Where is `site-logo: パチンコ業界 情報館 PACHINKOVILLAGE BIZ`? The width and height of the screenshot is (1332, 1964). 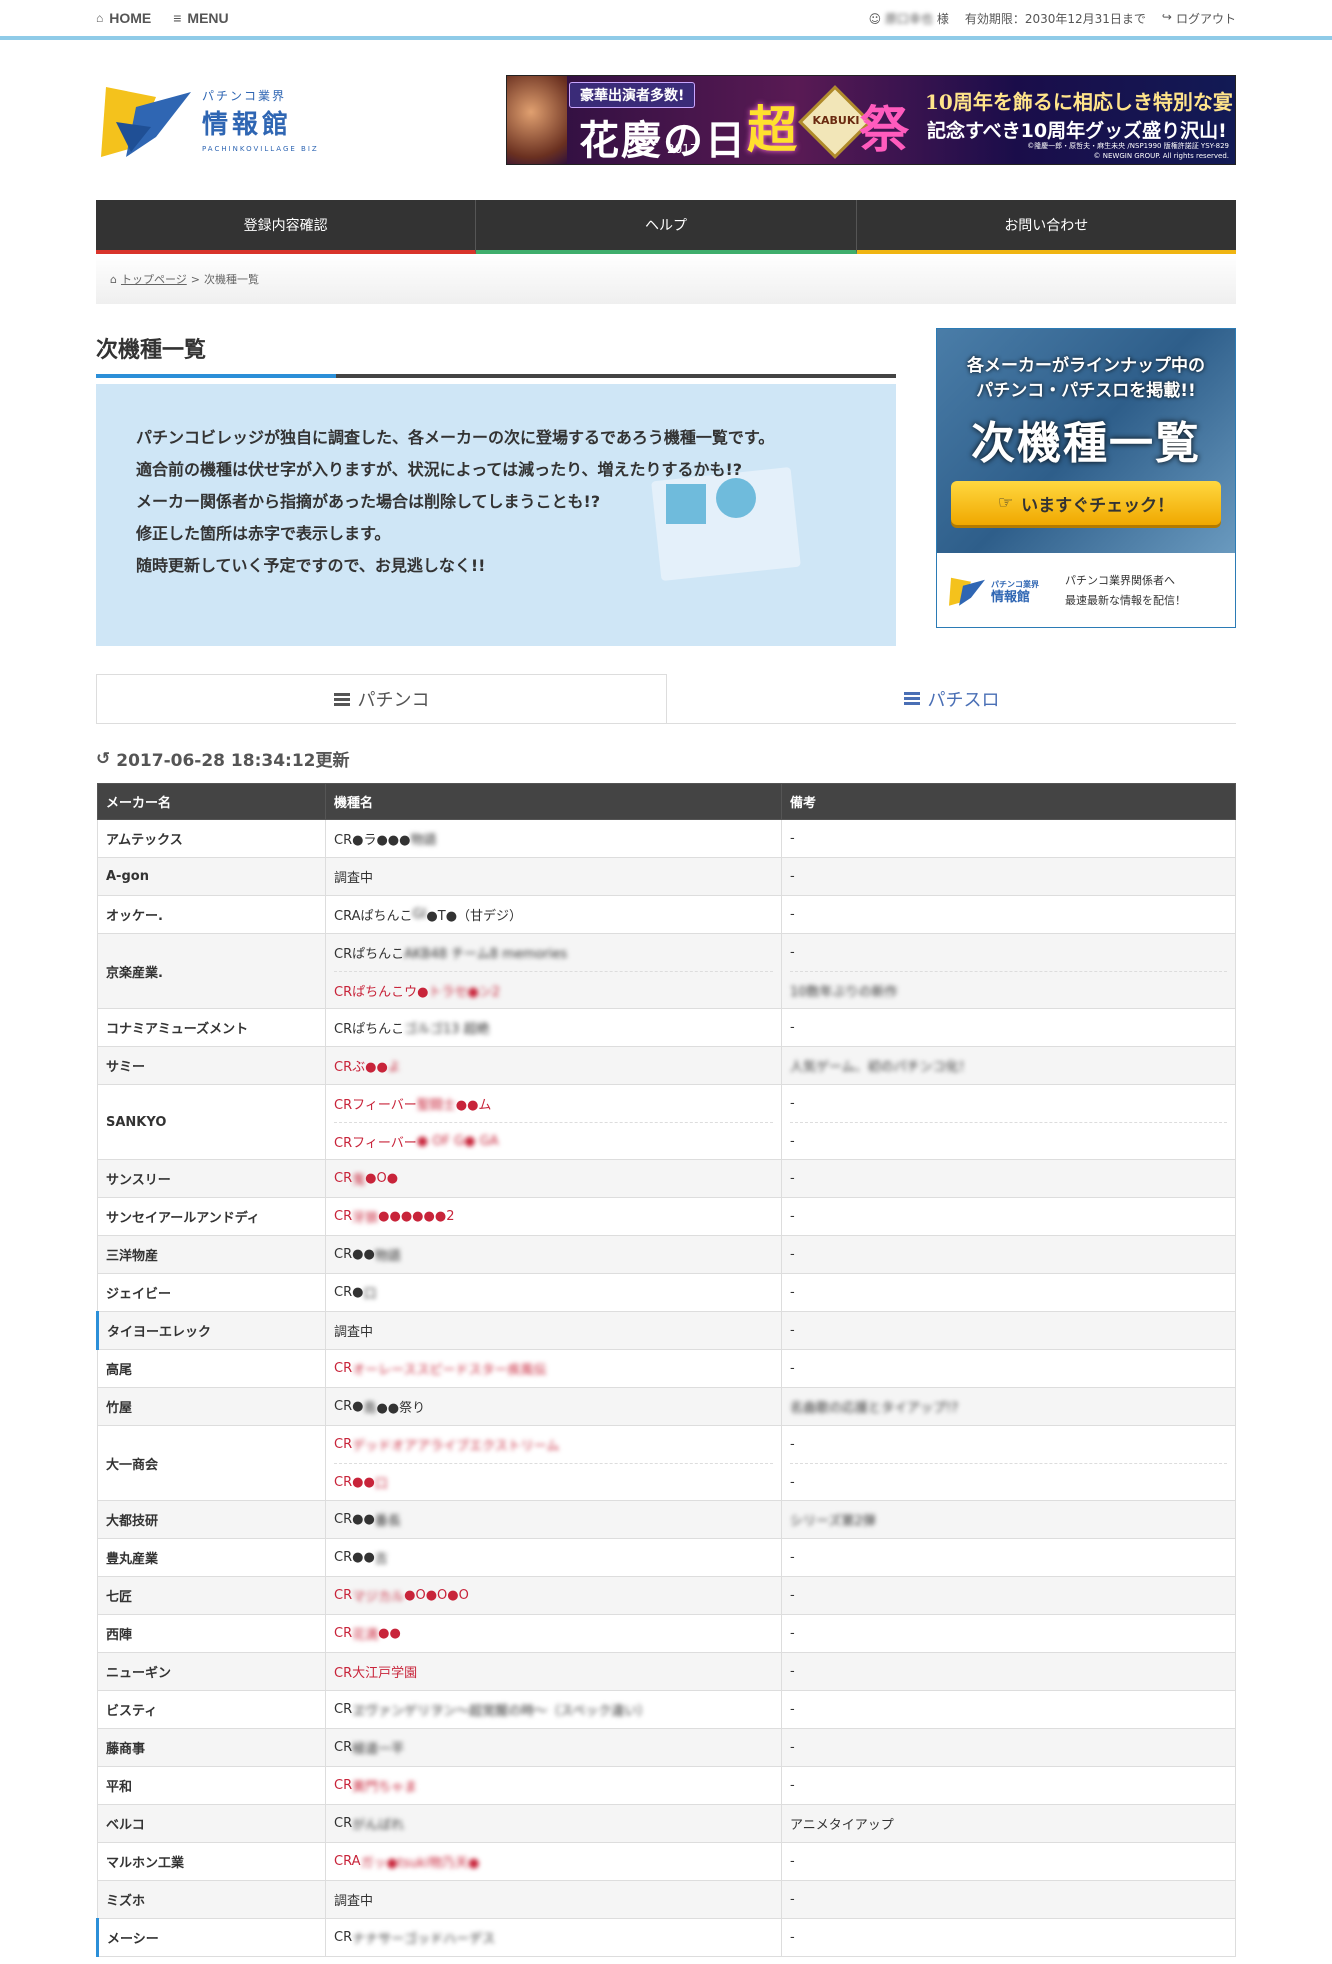
site-logo: パチンコ業界 情報館 PACHINKOVILLAGE BIZ is located at coordinates (207, 120).